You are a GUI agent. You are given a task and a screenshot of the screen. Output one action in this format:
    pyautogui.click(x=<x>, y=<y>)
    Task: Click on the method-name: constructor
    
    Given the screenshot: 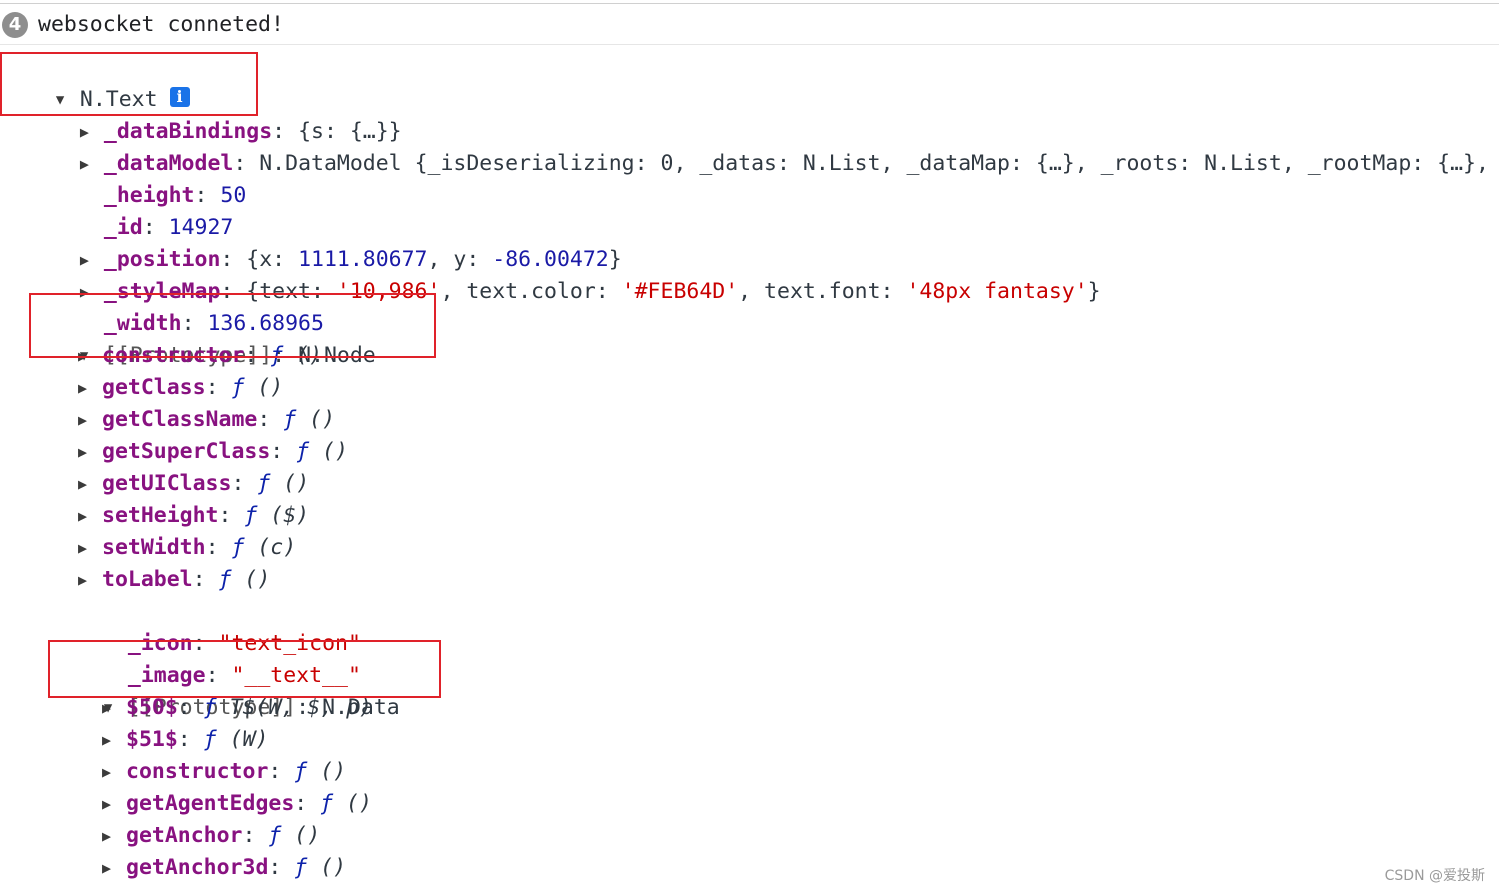 What is the action you would take?
    pyautogui.click(x=173, y=355)
    